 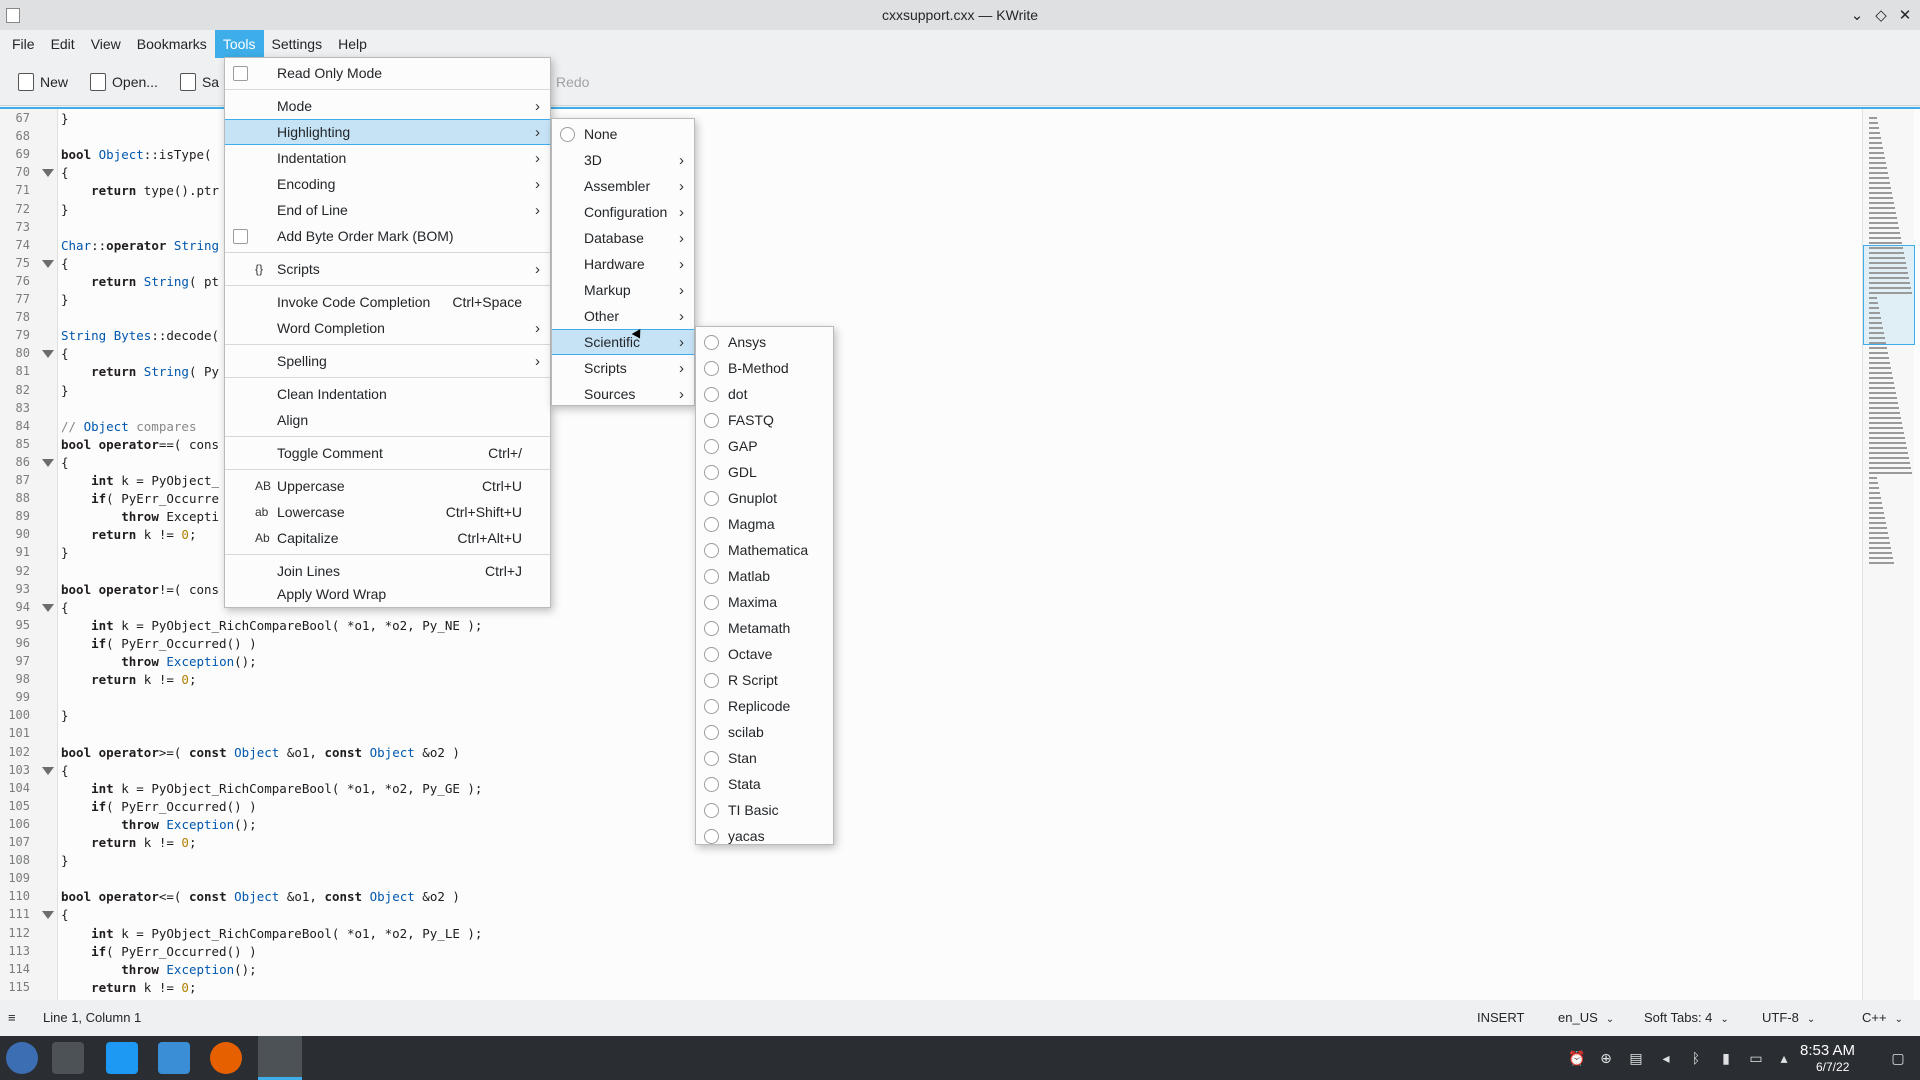 I want to click on menu-item-bom: Add Byte Order Mark (BOM), so click(x=387, y=236).